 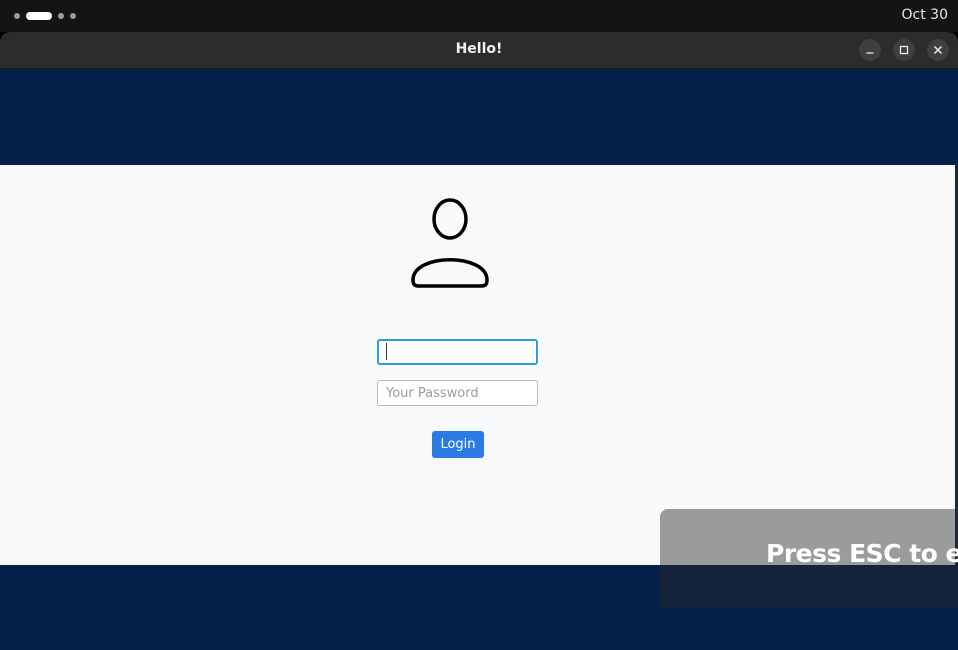 I want to click on user-icon, so click(x=450, y=243).